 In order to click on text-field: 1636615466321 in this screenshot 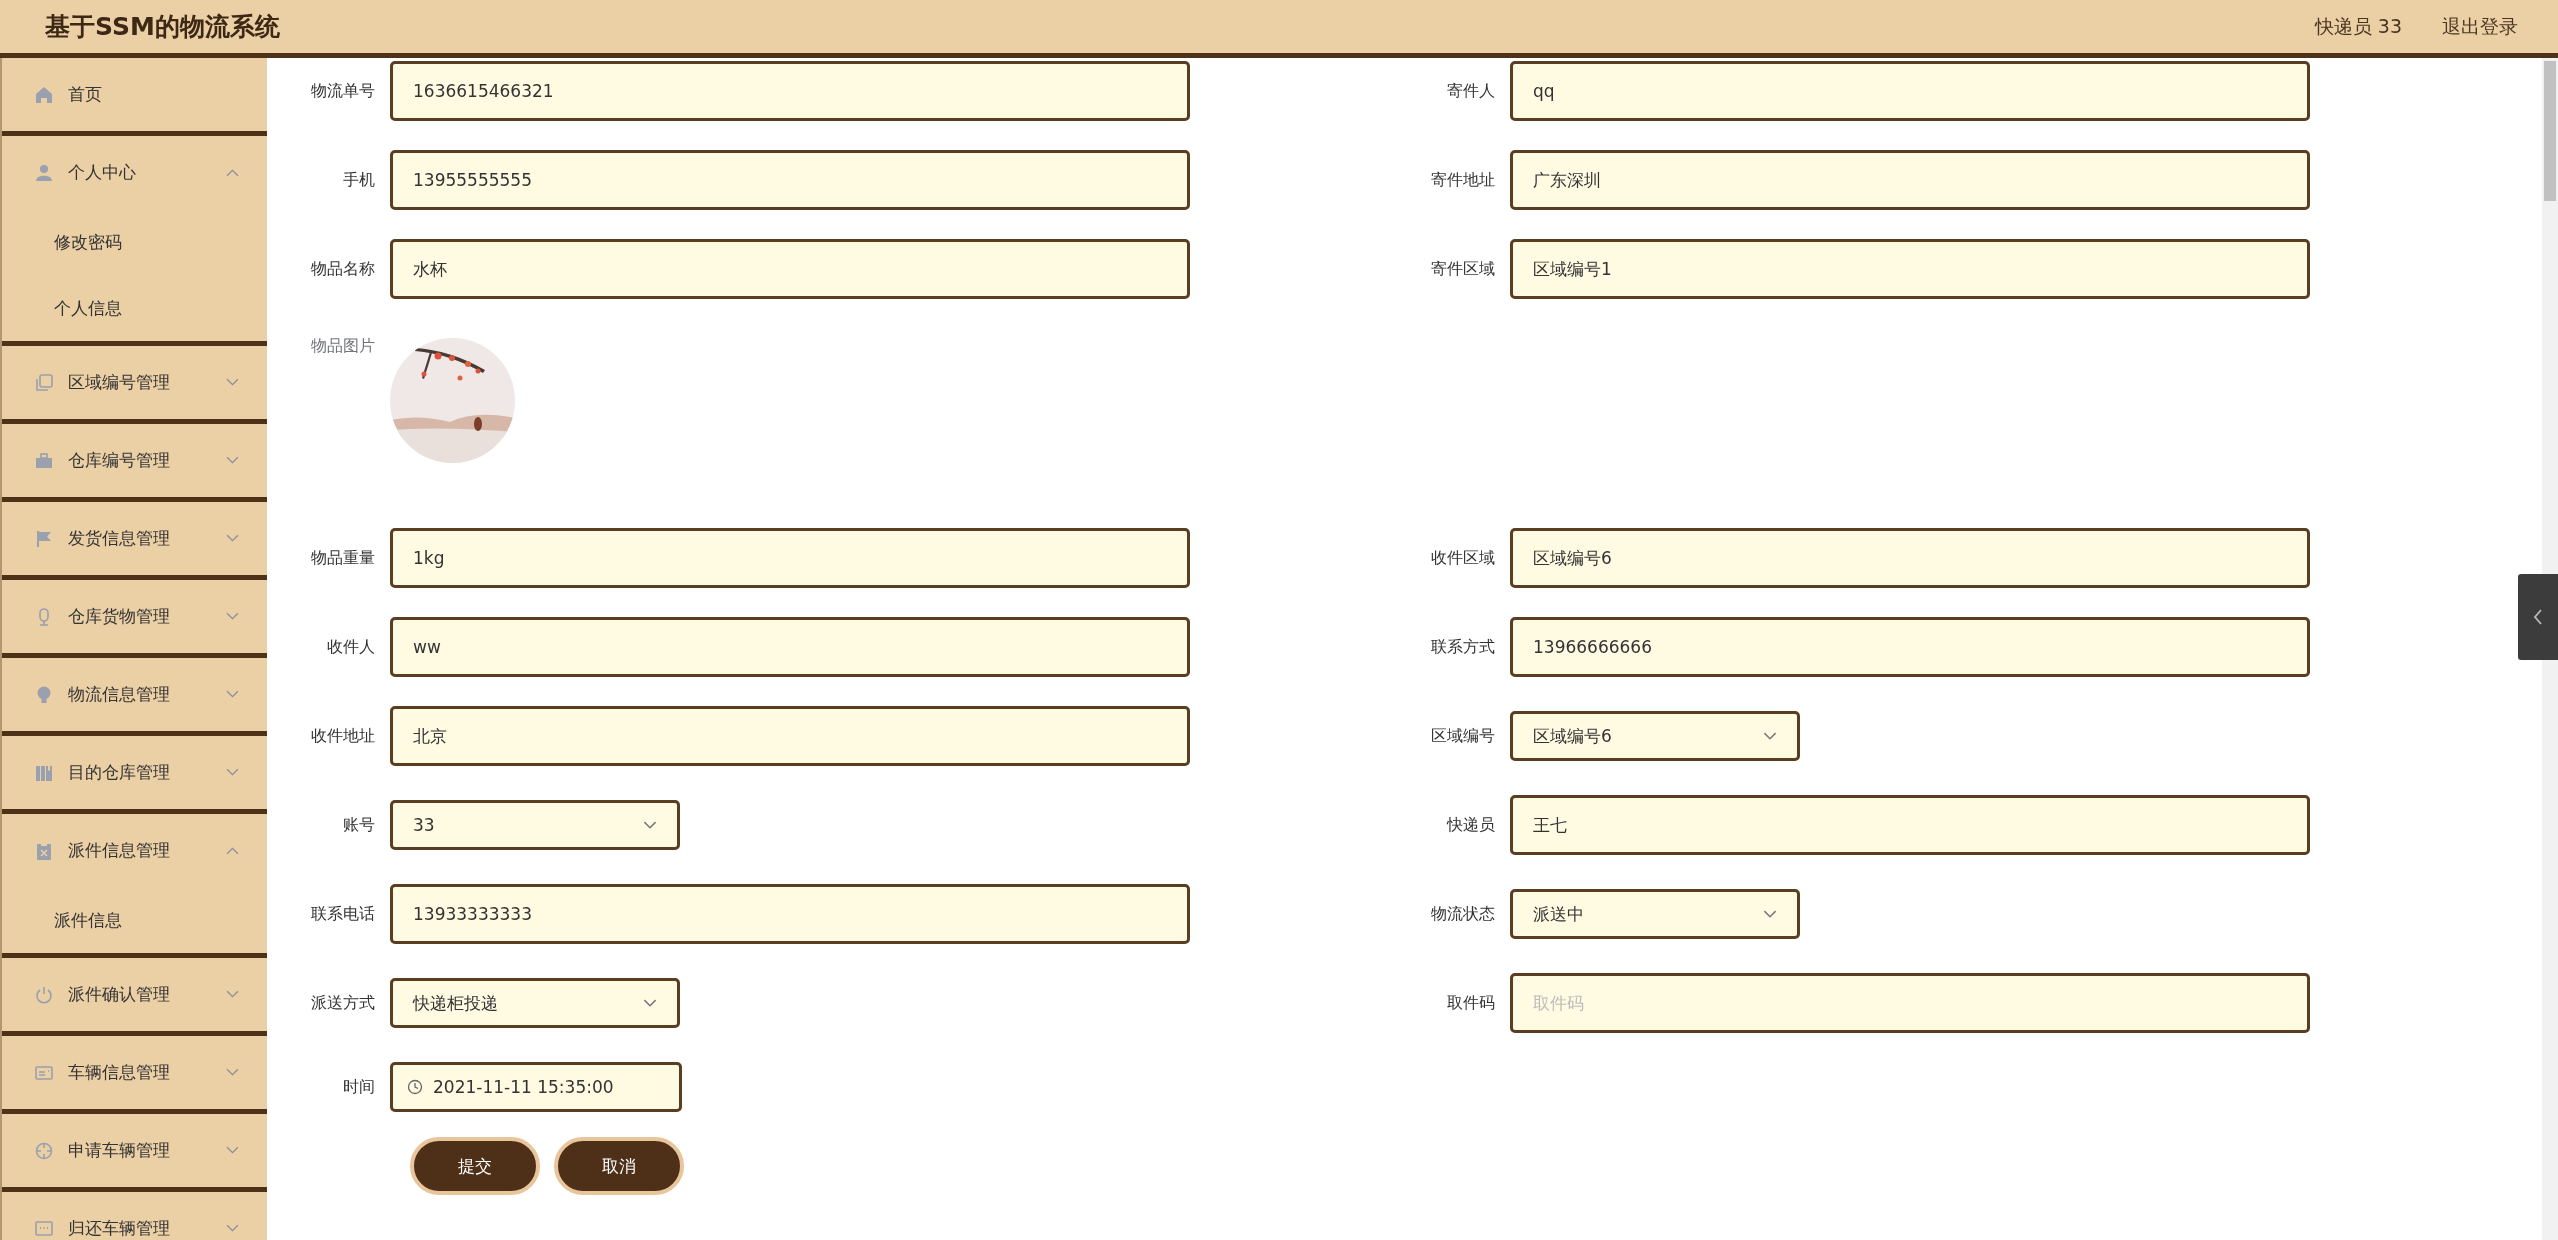, I will do `click(790, 91)`.